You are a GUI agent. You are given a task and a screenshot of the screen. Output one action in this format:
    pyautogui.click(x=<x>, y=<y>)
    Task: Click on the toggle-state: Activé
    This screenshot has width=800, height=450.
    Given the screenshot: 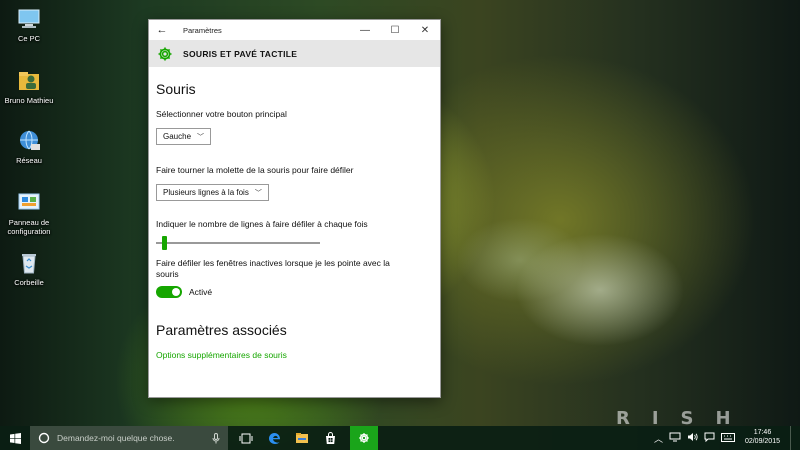 What is the action you would take?
    pyautogui.click(x=201, y=292)
    